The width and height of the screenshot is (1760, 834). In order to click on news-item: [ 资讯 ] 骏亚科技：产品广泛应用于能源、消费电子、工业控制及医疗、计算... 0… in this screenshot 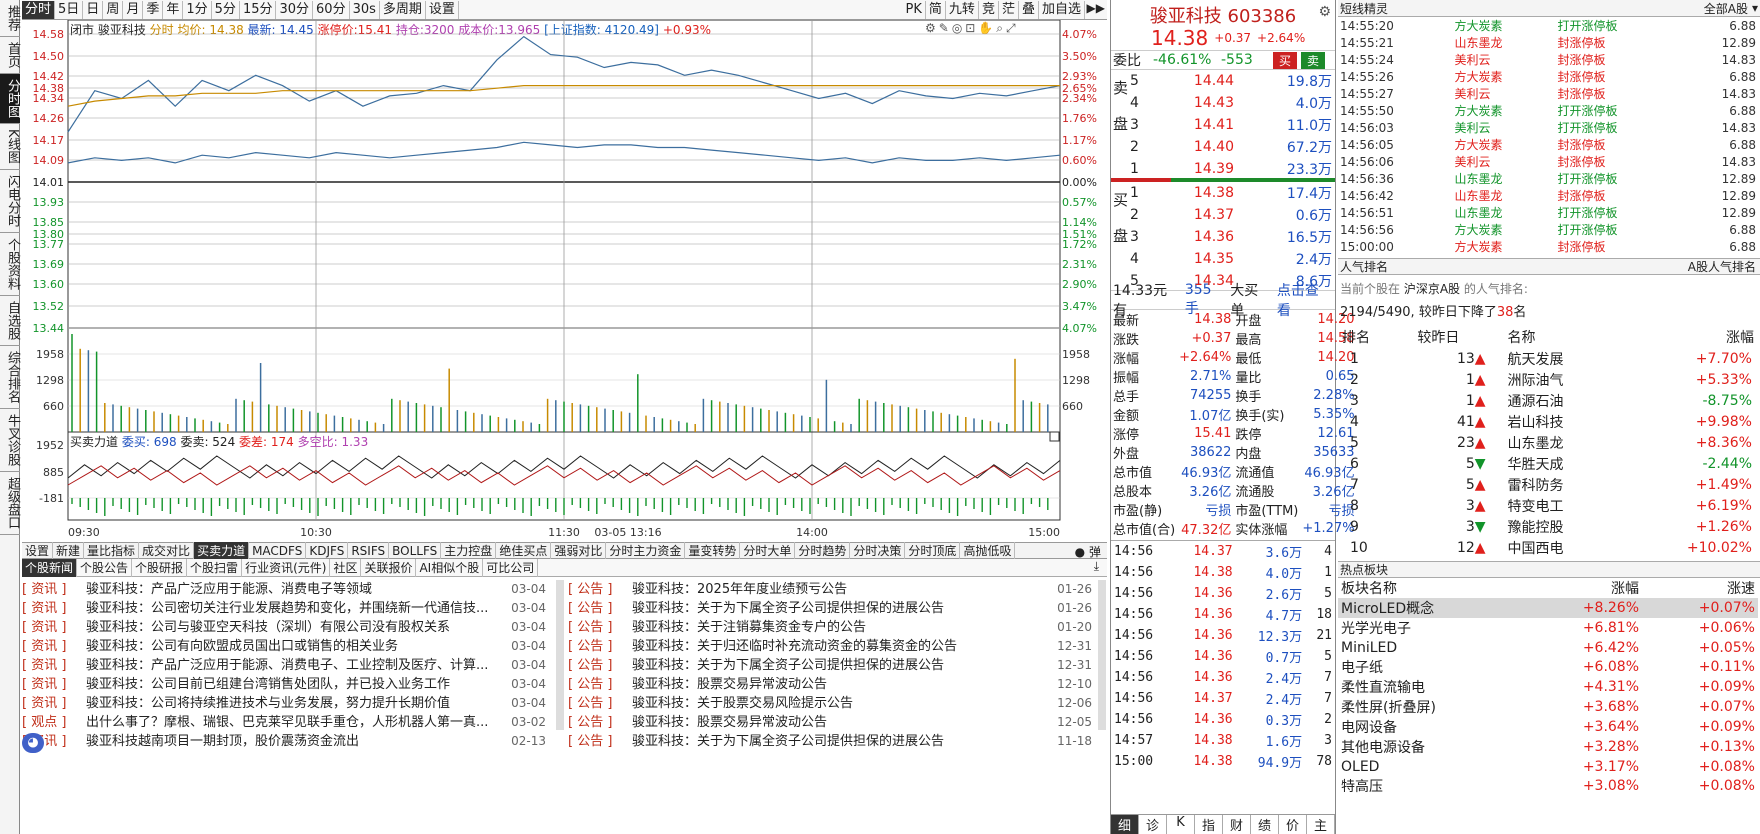, I will do `click(287, 665)`.